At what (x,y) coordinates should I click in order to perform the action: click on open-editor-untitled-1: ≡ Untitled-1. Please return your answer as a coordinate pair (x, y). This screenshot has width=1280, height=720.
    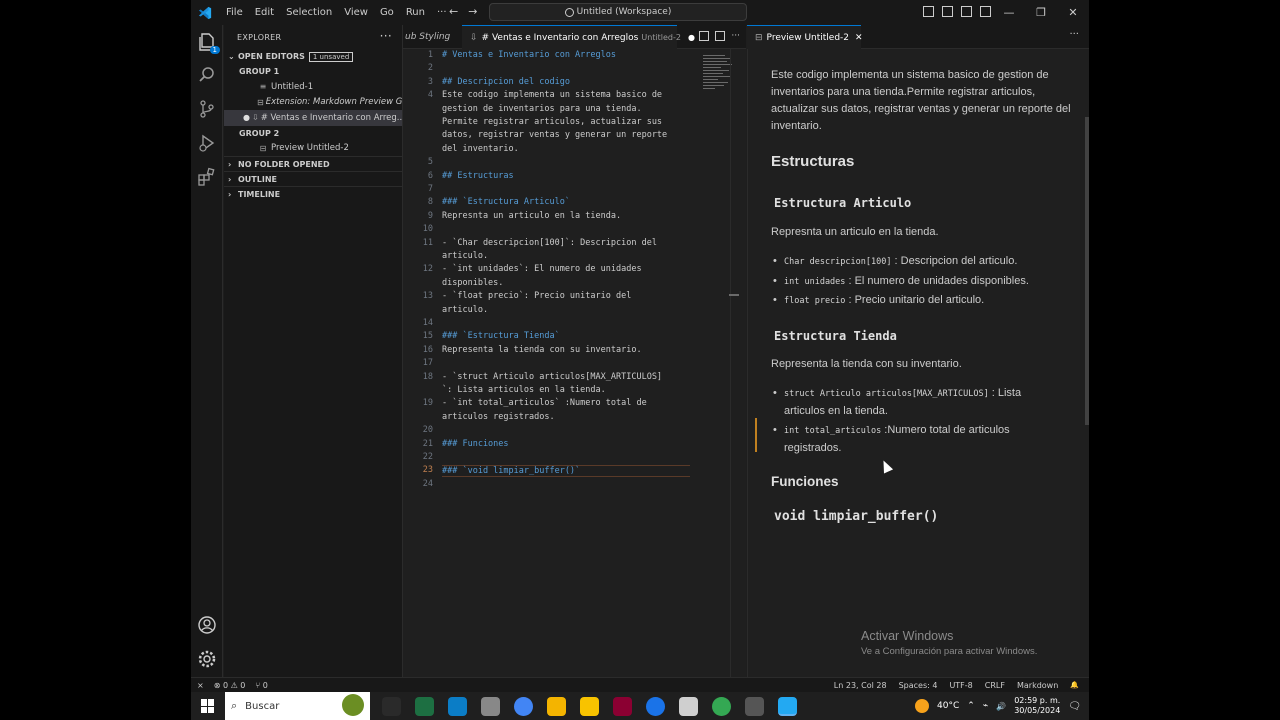
    Looking at the image, I should click on (313, 87).